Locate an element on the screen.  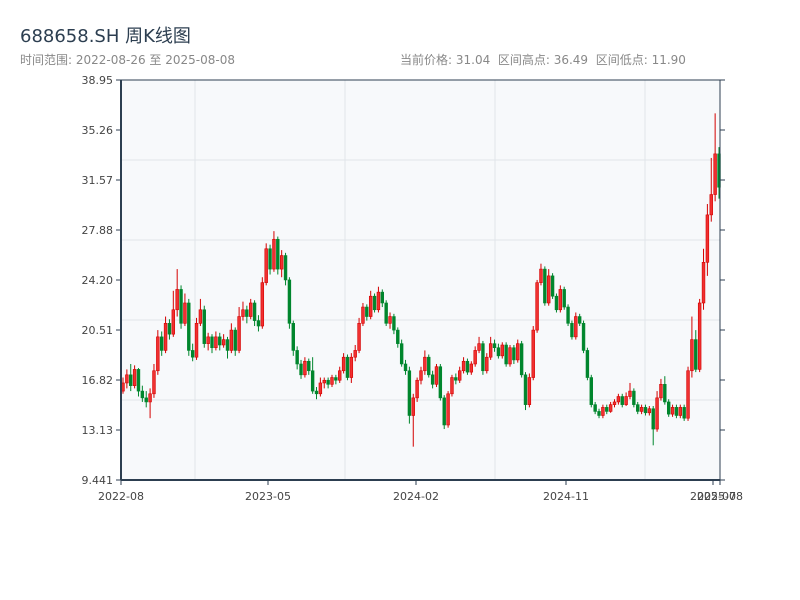
x-tick-label: 2022-08 is located at coordinates (121, 496).